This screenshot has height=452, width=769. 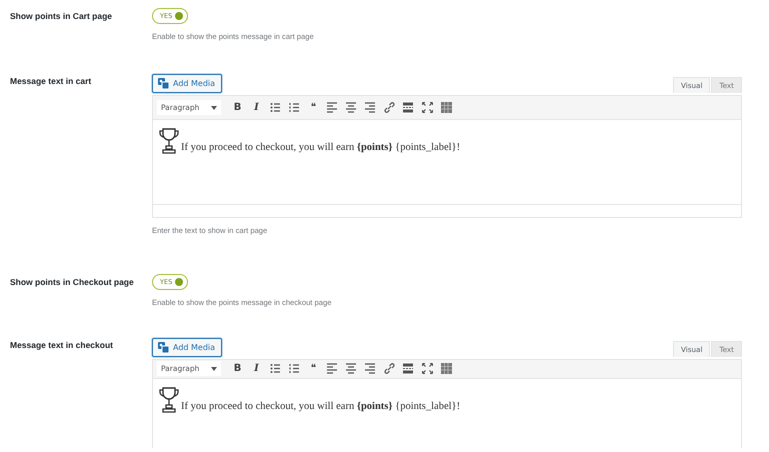 I want to click on setting-label: Show points in Cart page, so click(x=62, y=16).